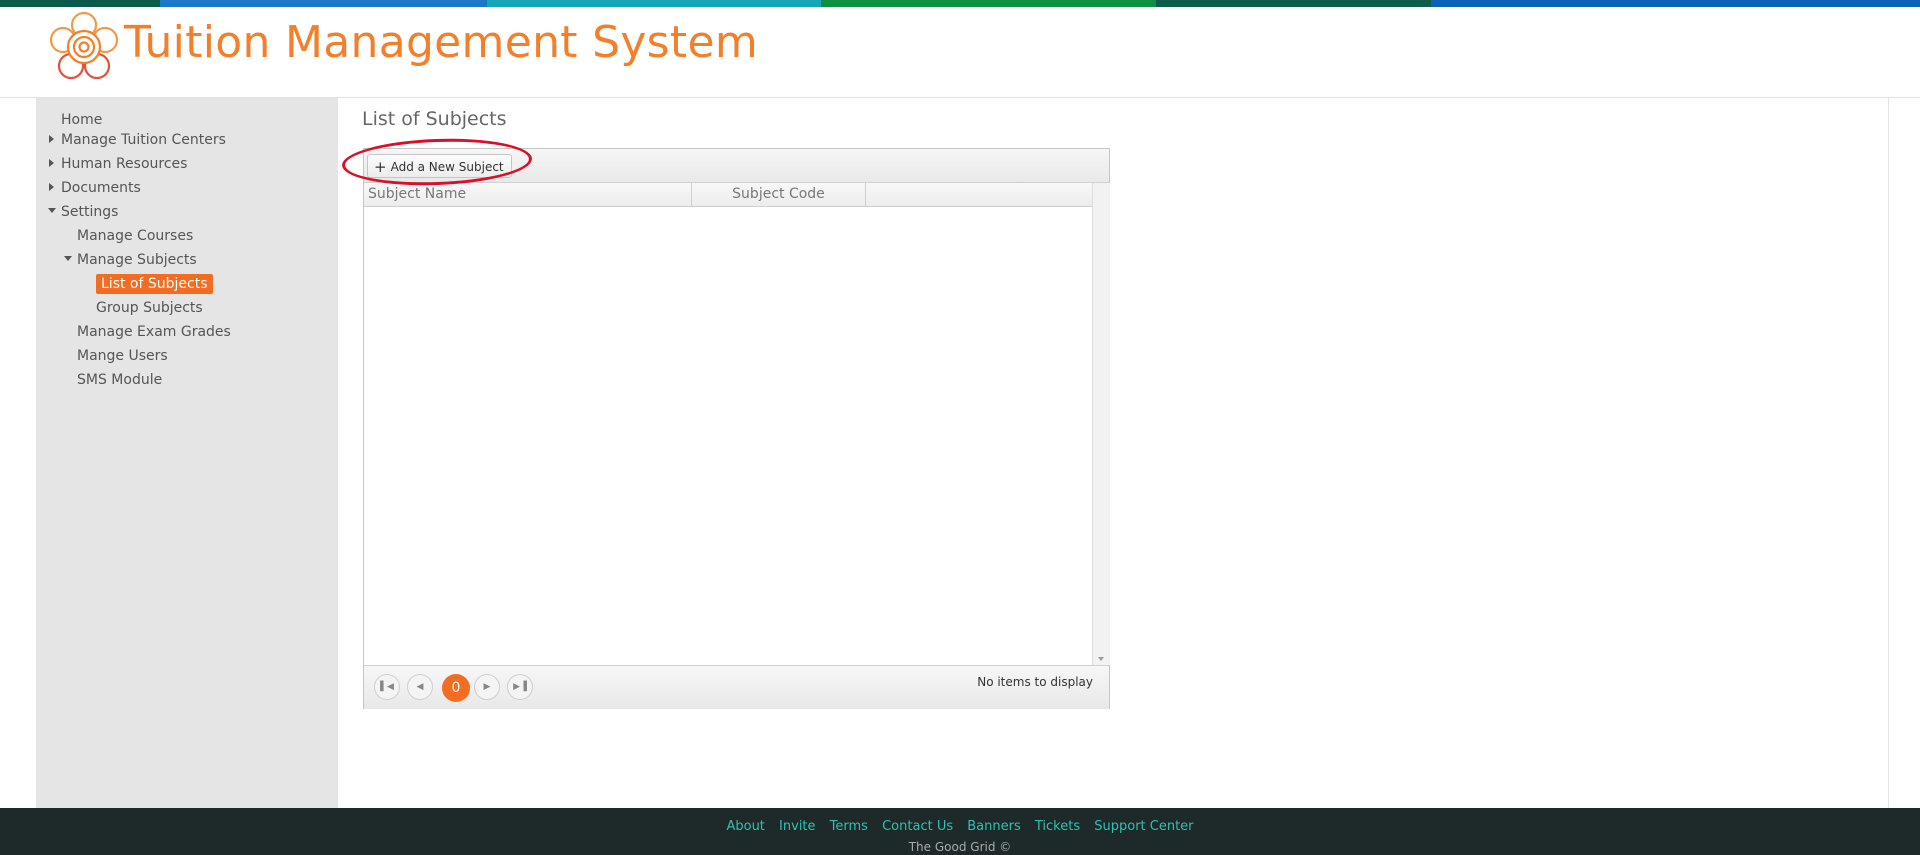 The height and width of the screenshot is (855, 1920). I want to click on column-subject-code: Subject Code, so click(779, 194).